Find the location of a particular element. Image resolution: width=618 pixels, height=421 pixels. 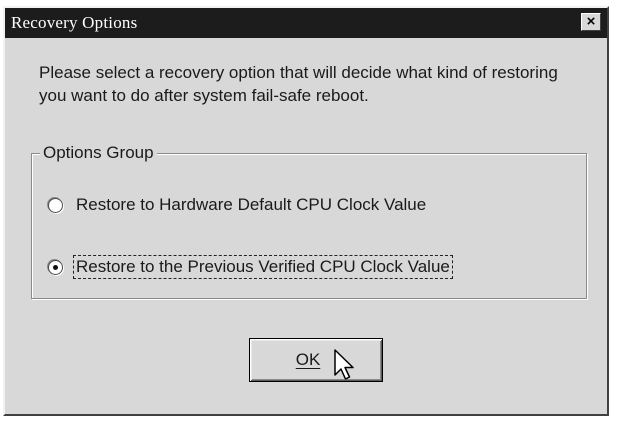

options-group-label: Options Group is located at coordinates (98, 153).